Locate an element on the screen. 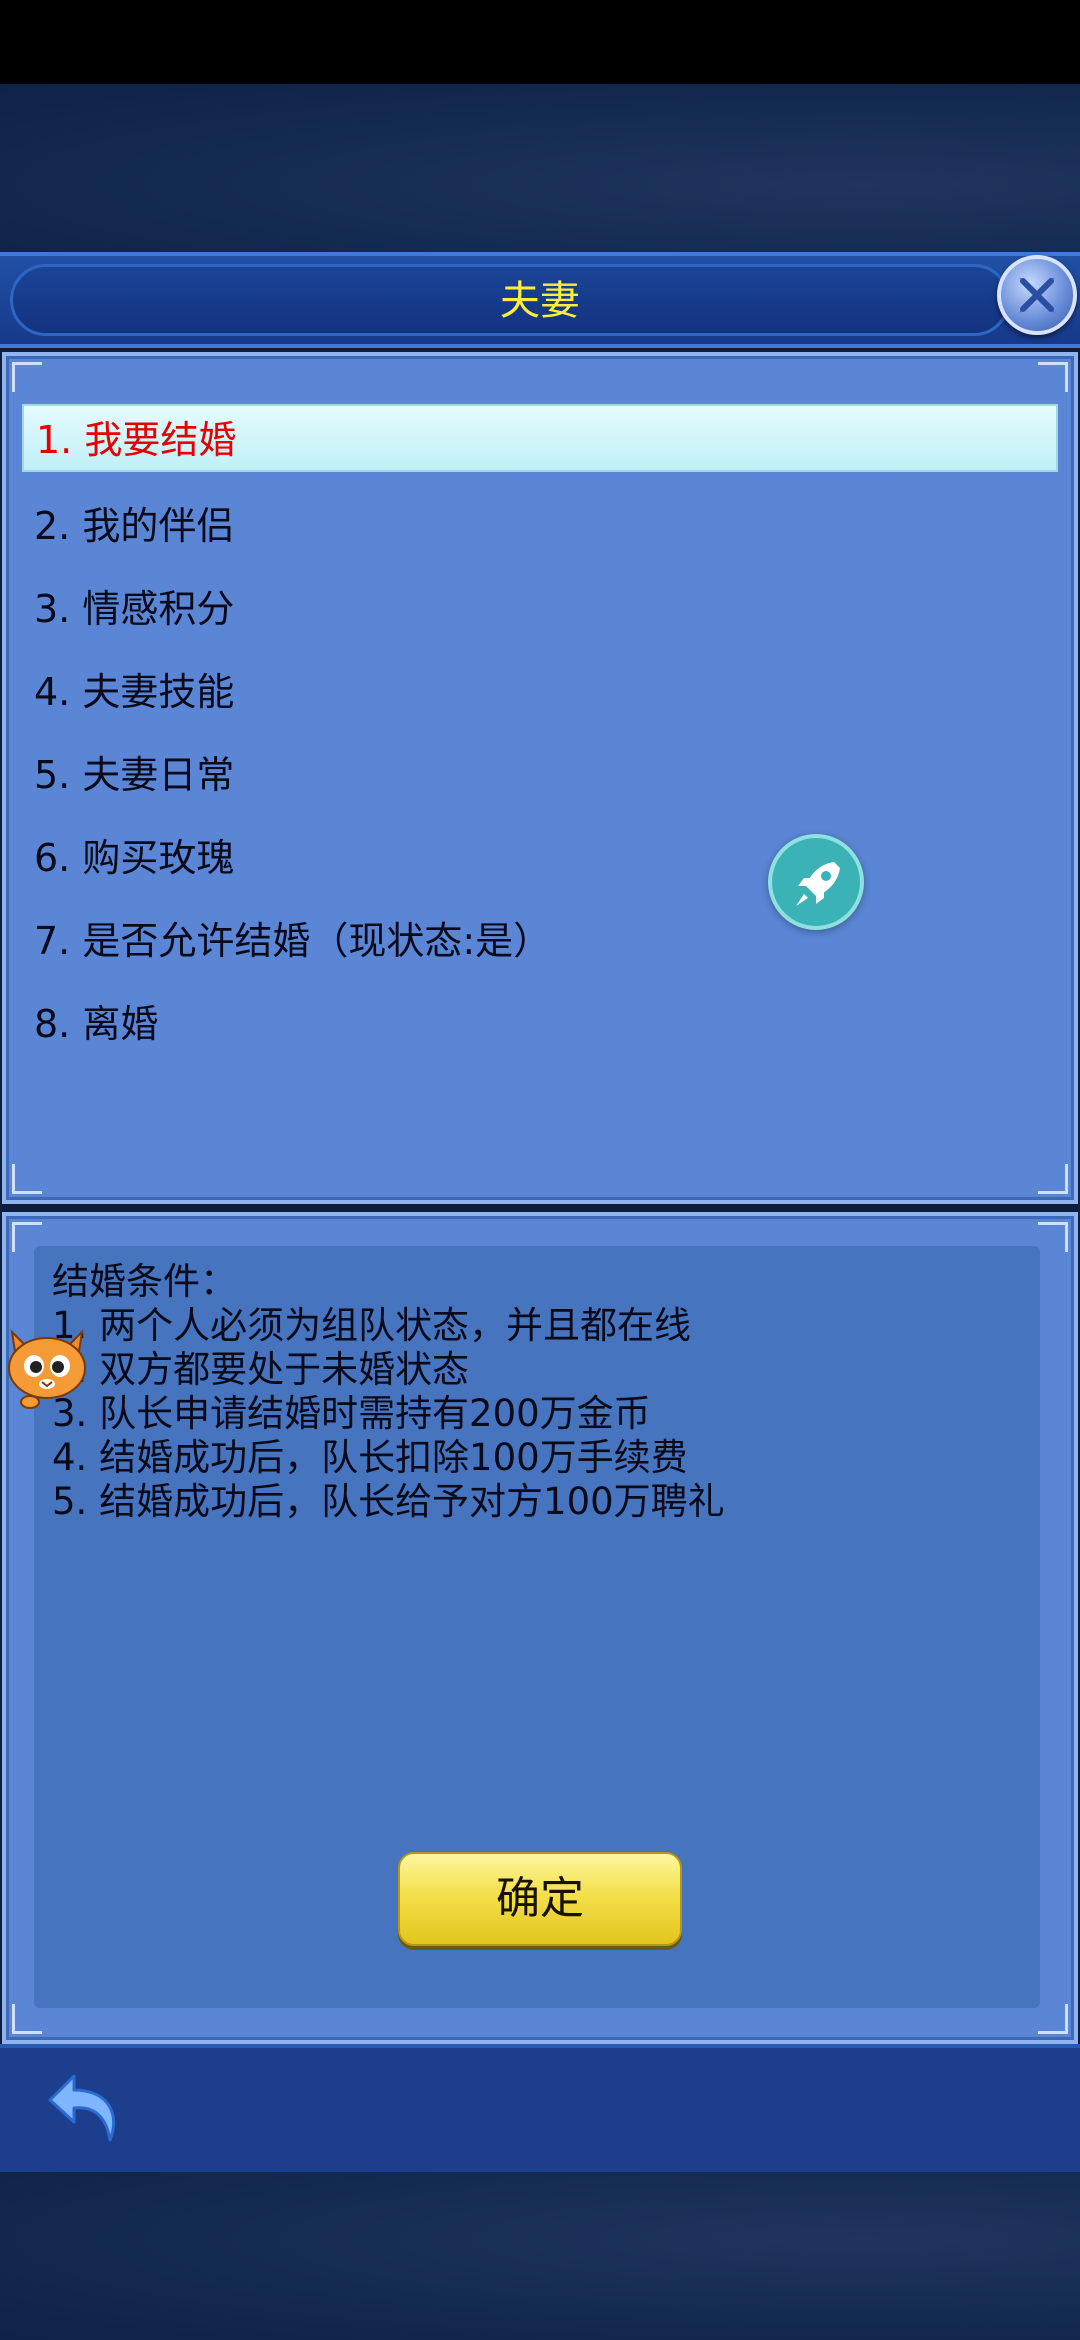 This screenshot has width=1080, height=2340. cat-mascot-icon is located at coordinates (47, 1364).